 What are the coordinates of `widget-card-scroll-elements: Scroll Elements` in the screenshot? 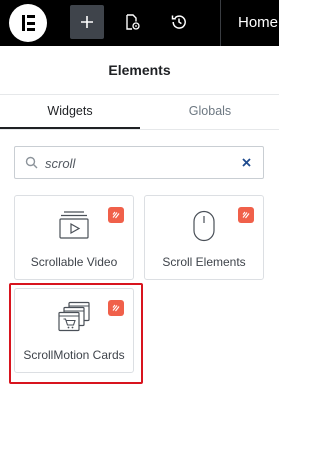 It's located at (204, 237).